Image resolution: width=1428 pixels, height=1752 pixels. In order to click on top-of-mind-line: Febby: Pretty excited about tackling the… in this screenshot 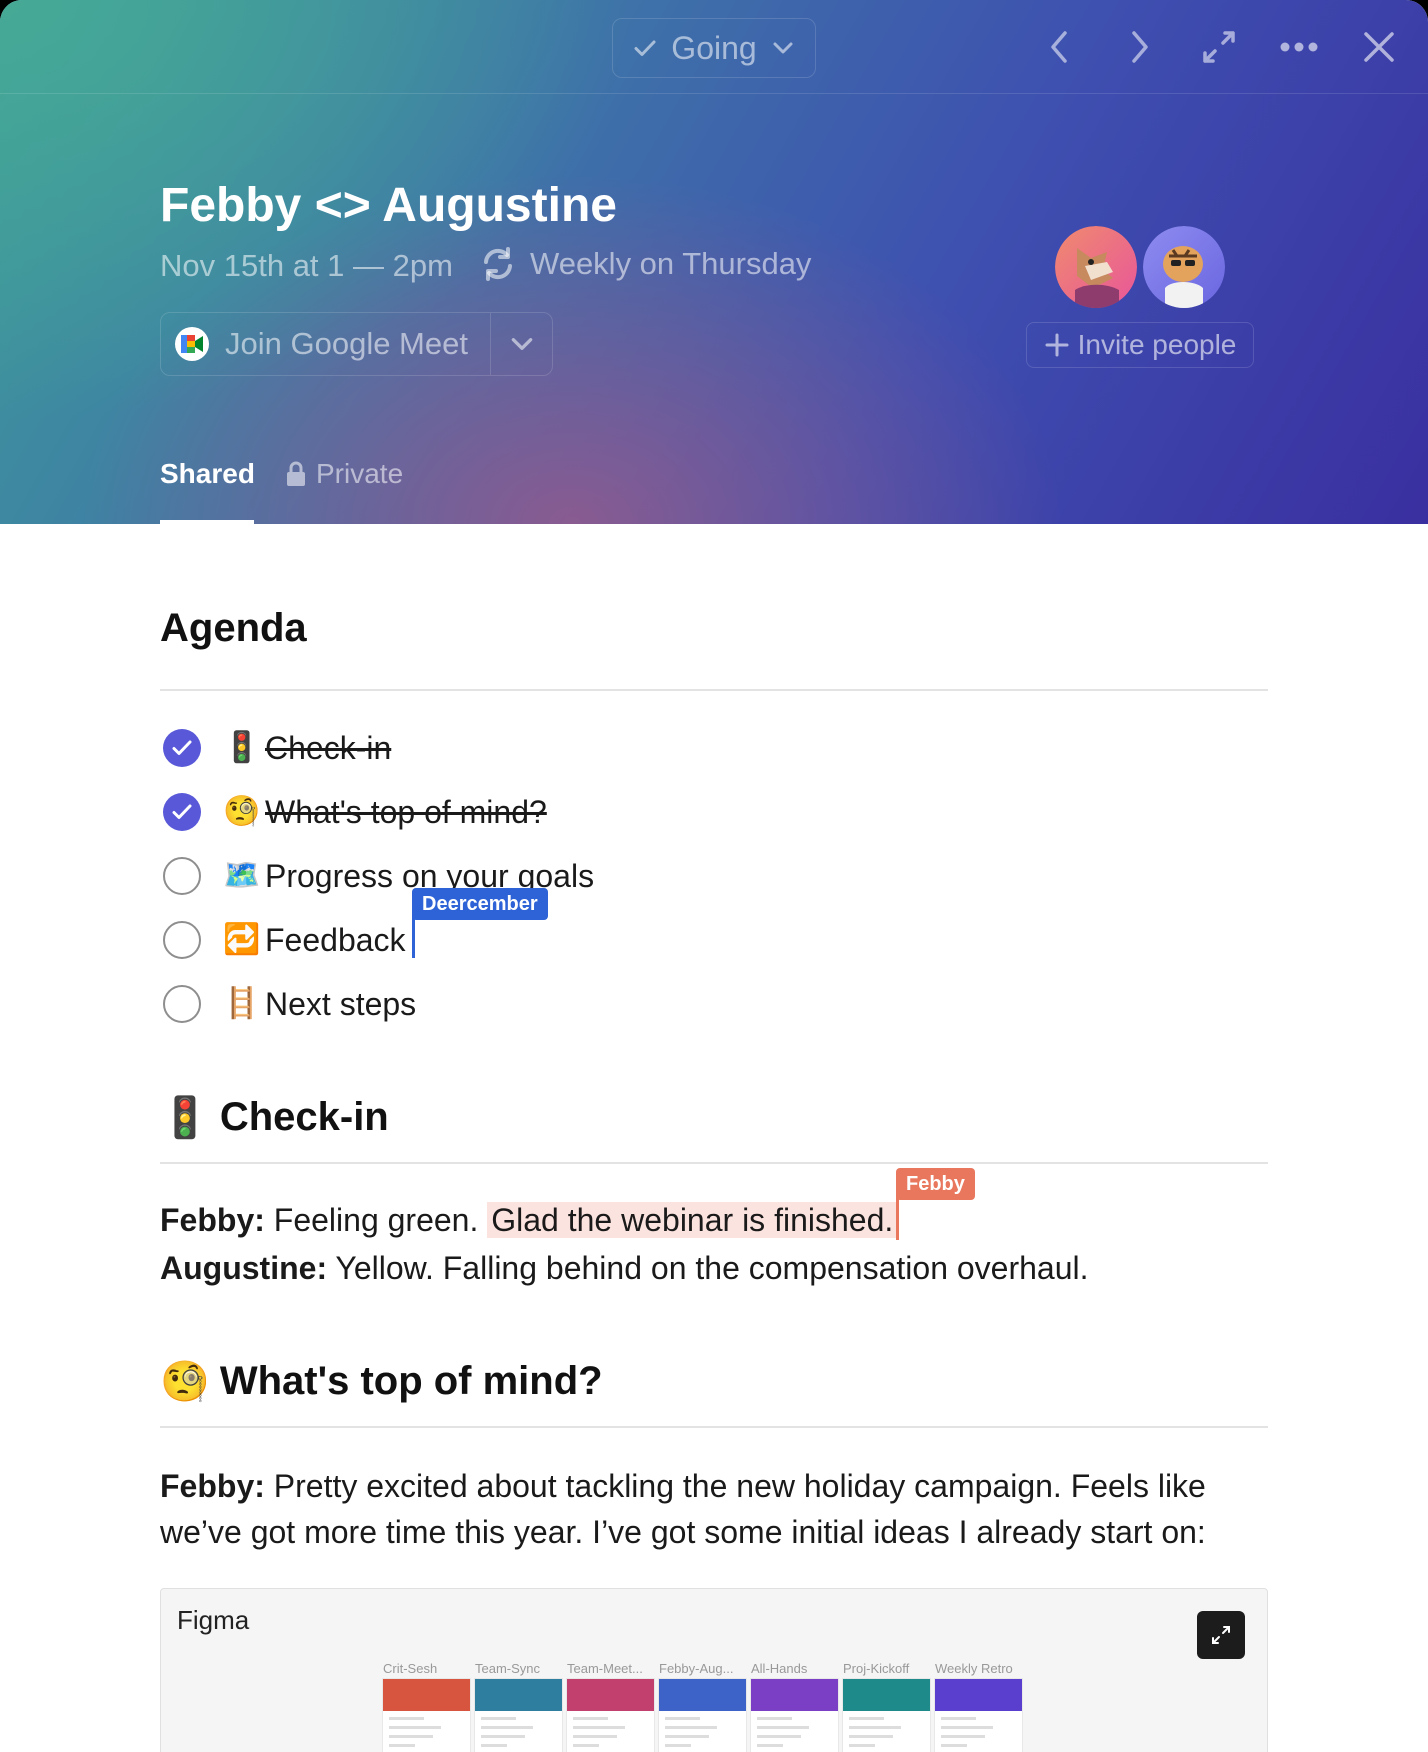, I will do `click(683, 1486)`.